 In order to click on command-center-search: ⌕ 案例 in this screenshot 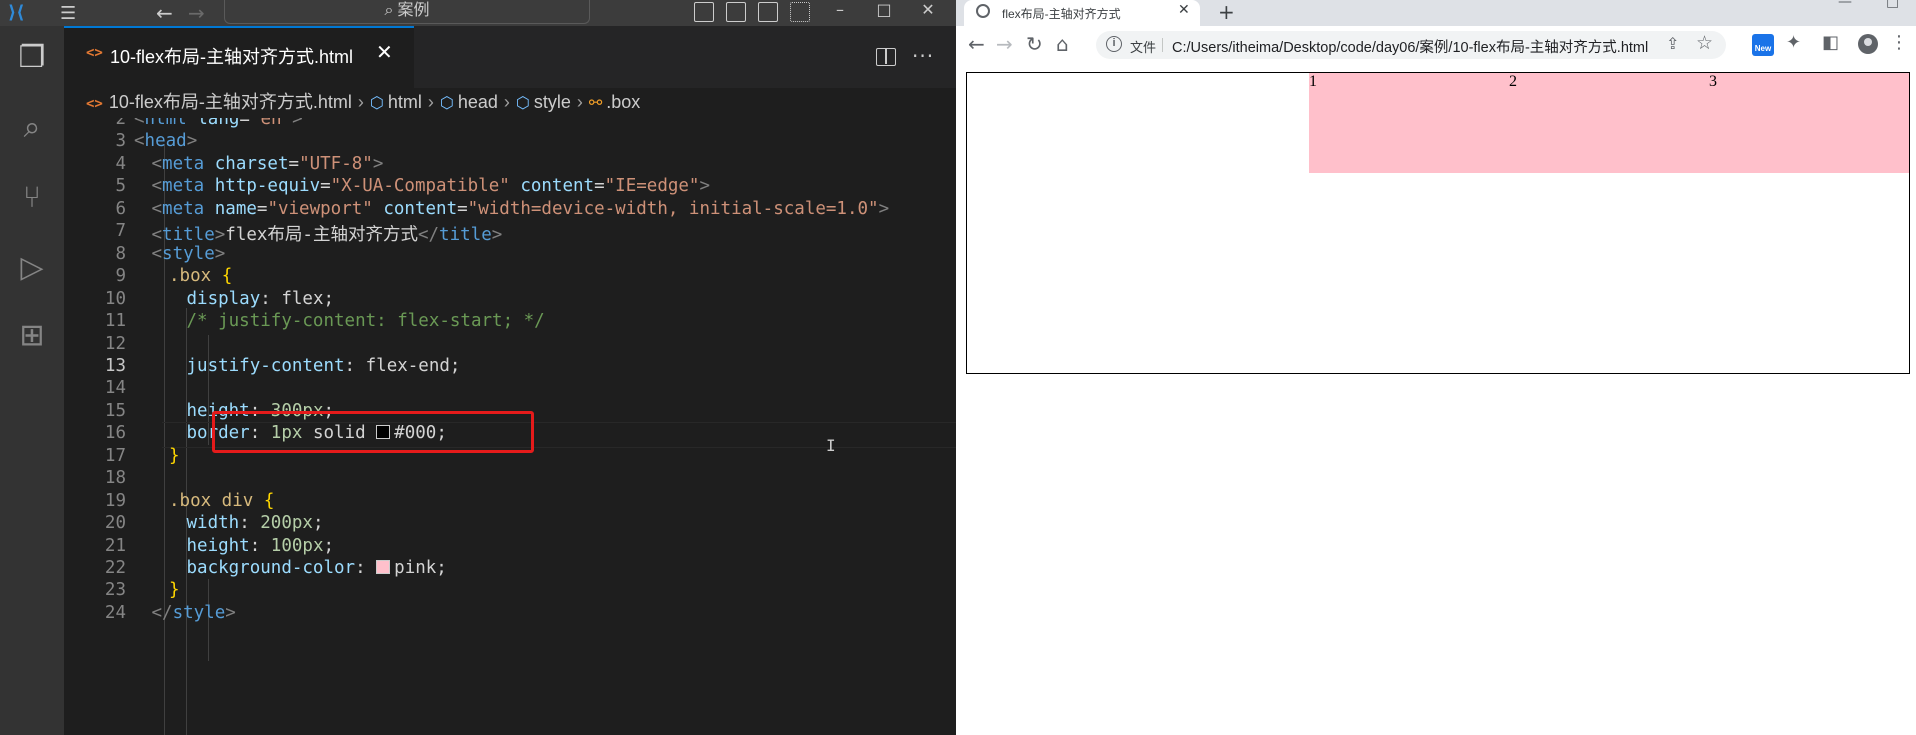, I will do `click(407, 12)`.